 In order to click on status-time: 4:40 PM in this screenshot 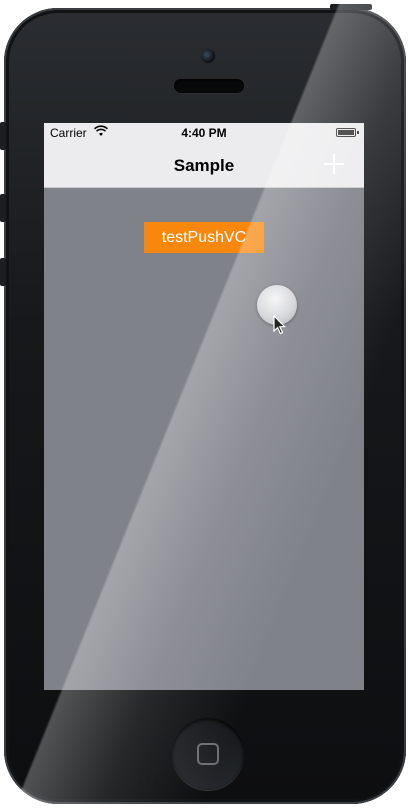, I will do `click(204, 133)`.